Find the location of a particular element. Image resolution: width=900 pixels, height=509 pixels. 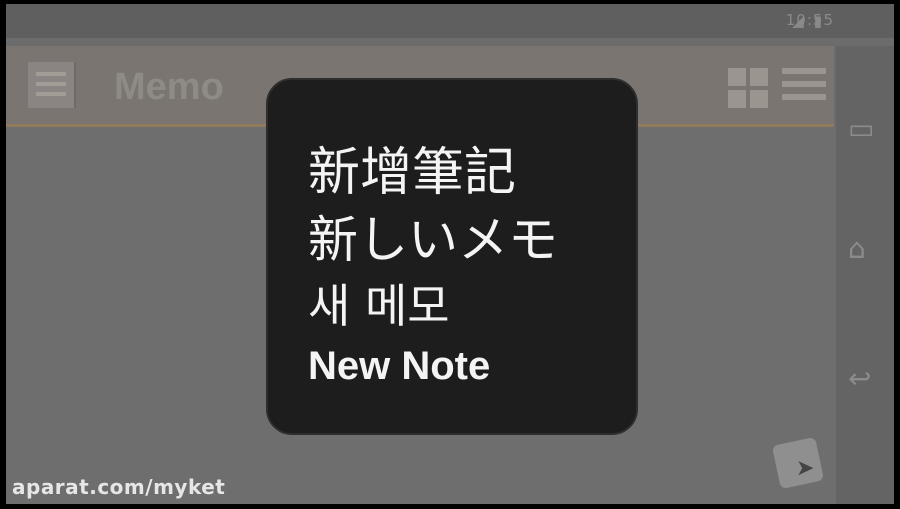

label-korean: 새 메모 is located at coordinates (379, 306).